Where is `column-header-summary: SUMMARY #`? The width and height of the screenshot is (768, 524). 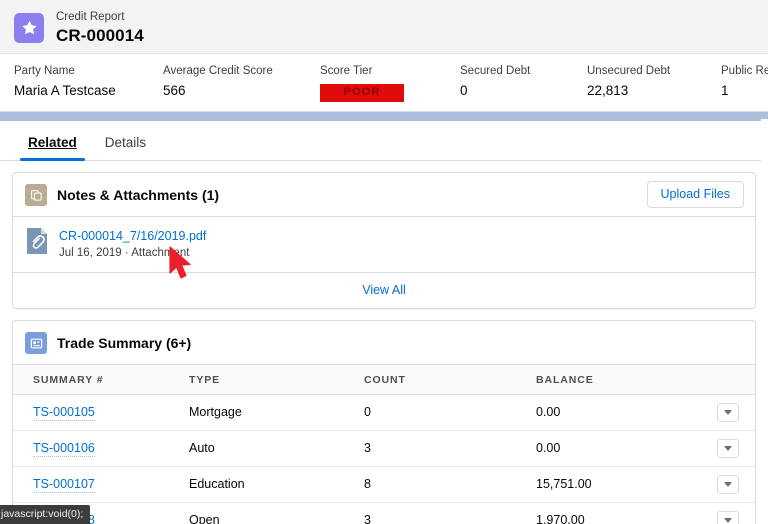
column-header-summary: SUMMARY # is located at coordinates (97, 380).